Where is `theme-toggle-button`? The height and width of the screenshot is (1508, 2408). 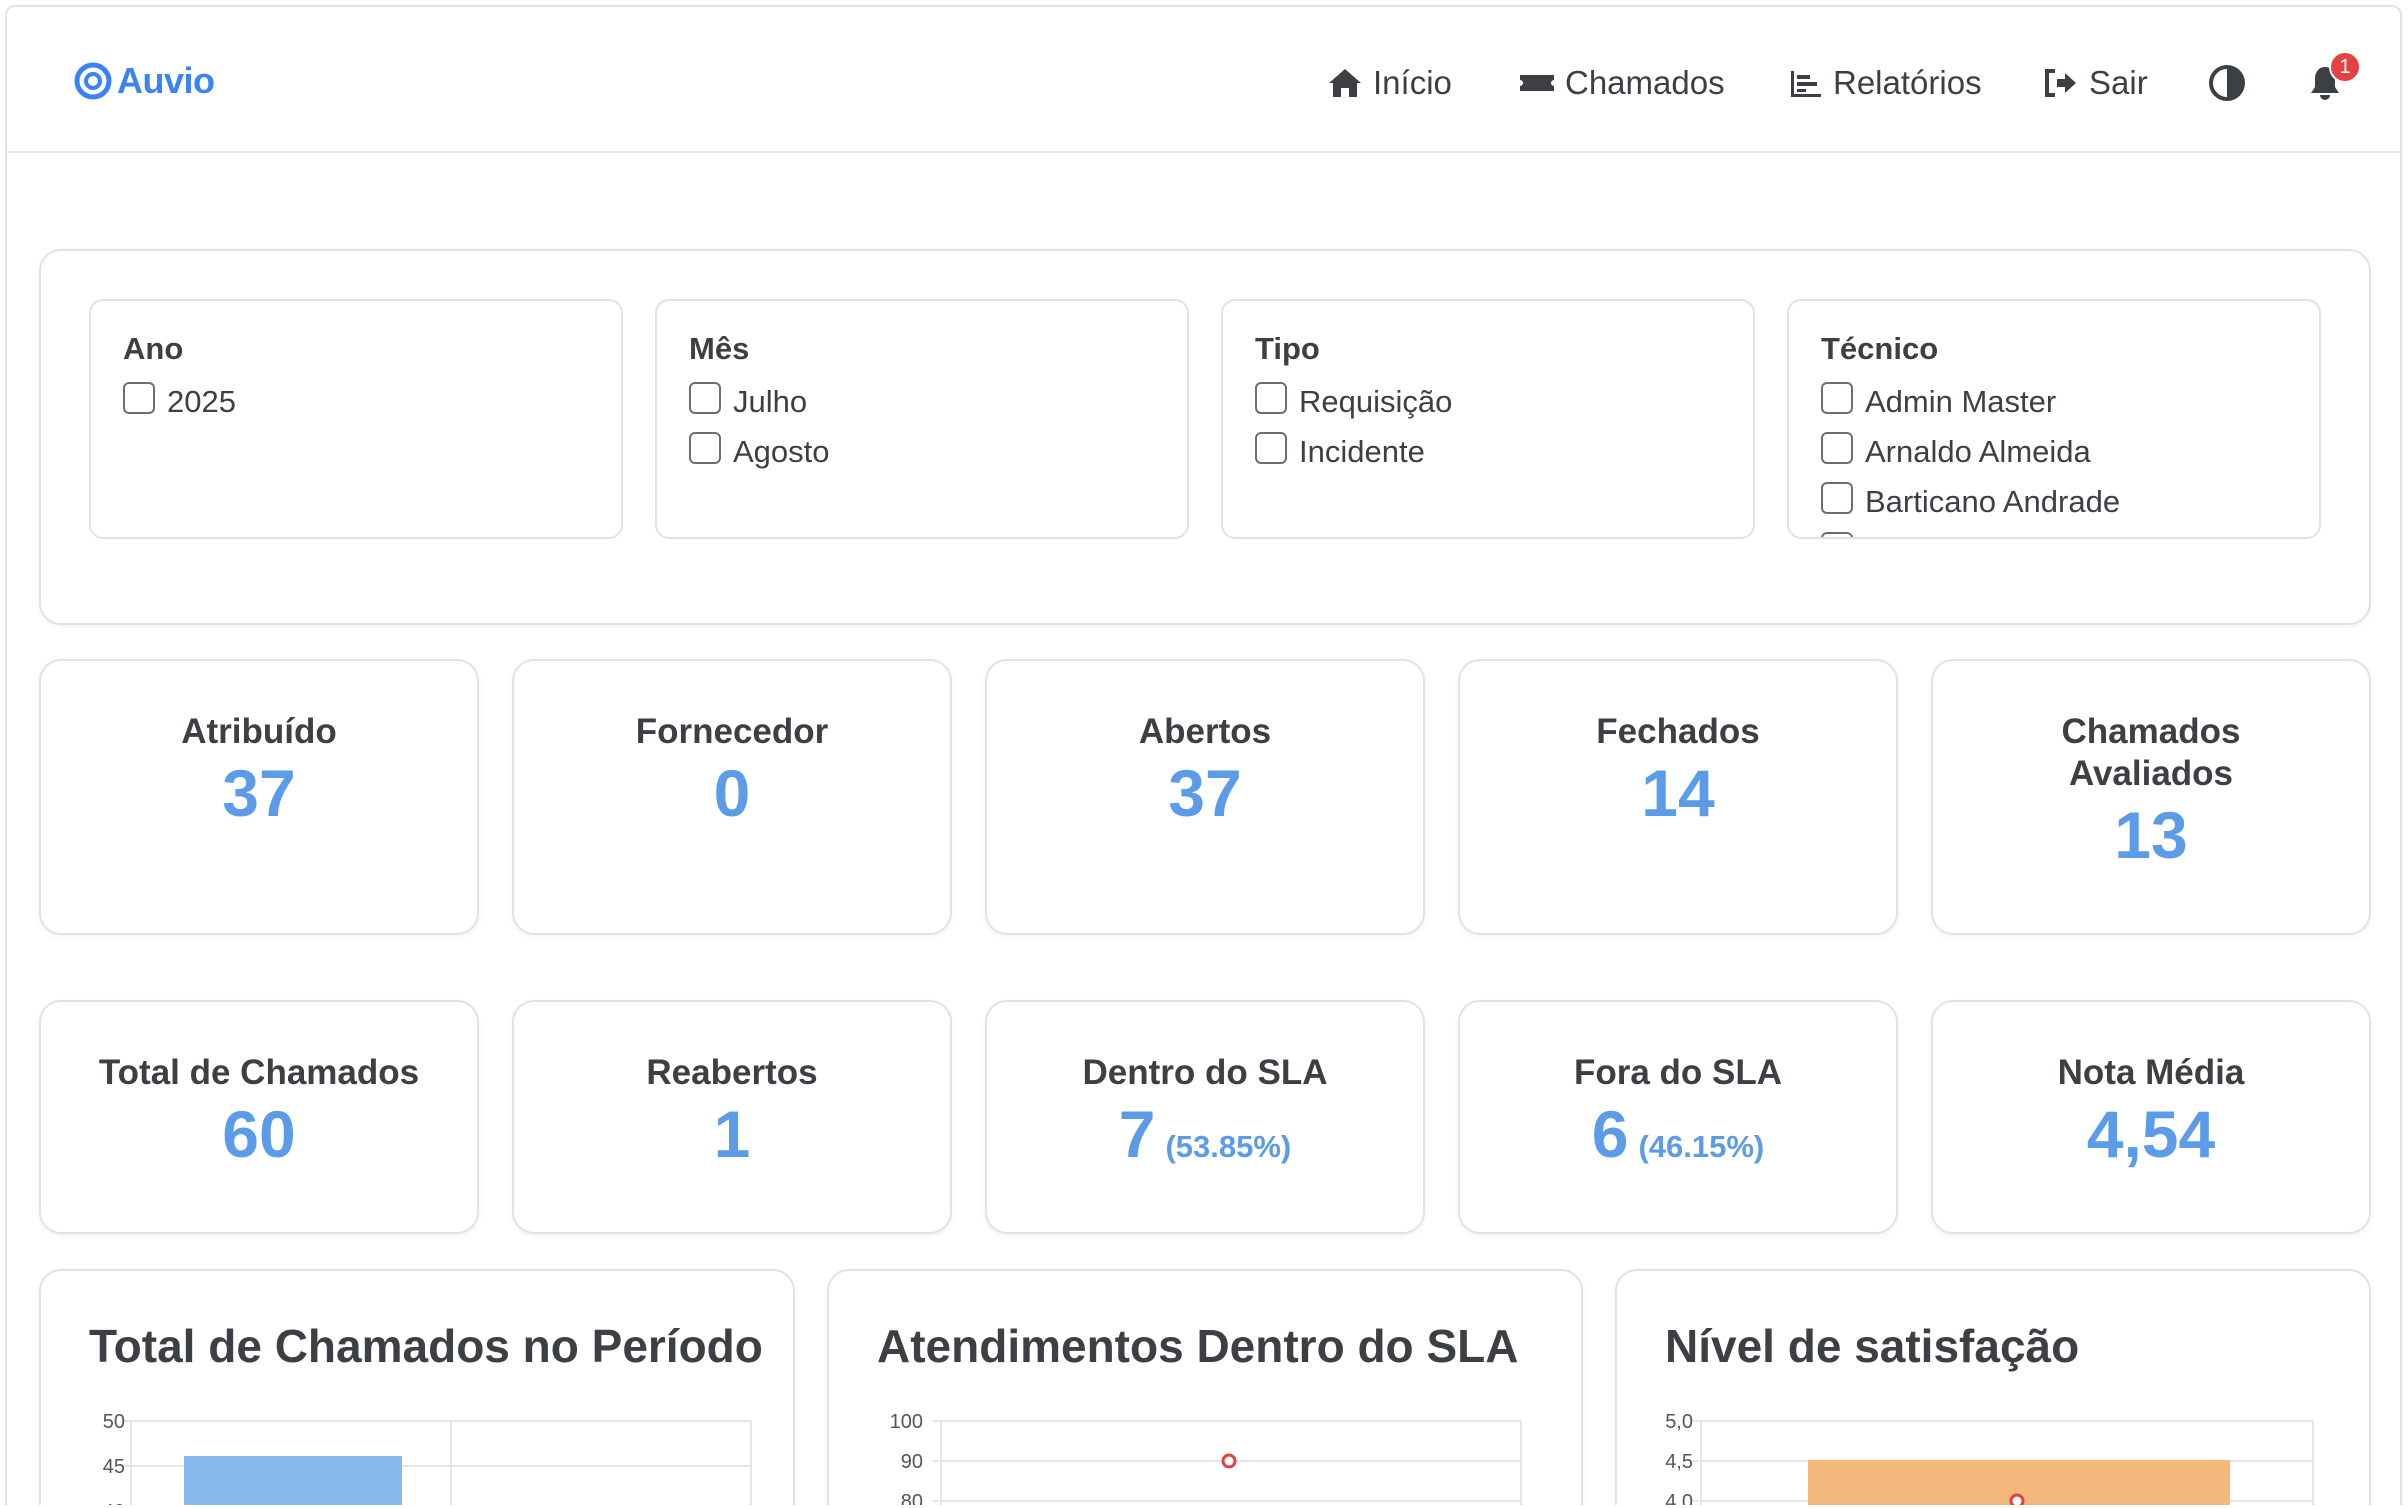
theme-toggle-button is located at coordinates (2227, 83).